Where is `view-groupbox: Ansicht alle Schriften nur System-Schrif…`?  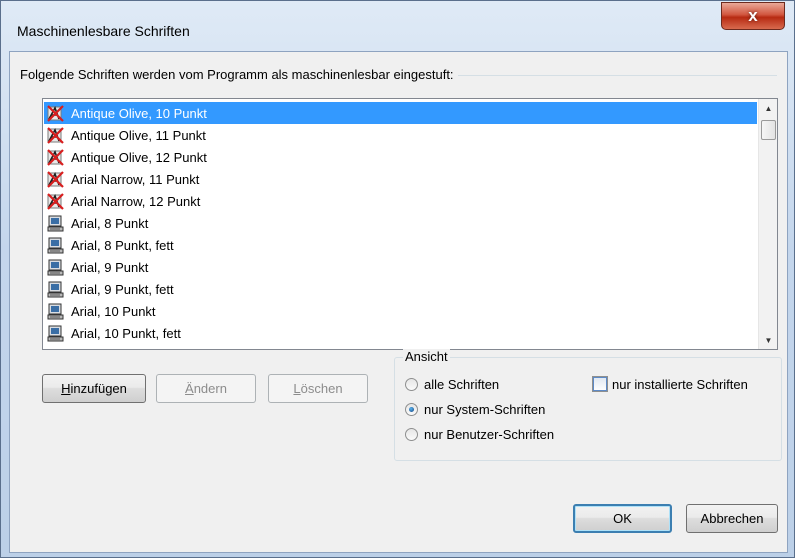
view-groupbox: Ansicht alle Schriften nur System-Schrif… is located at coordinates (588, 405).